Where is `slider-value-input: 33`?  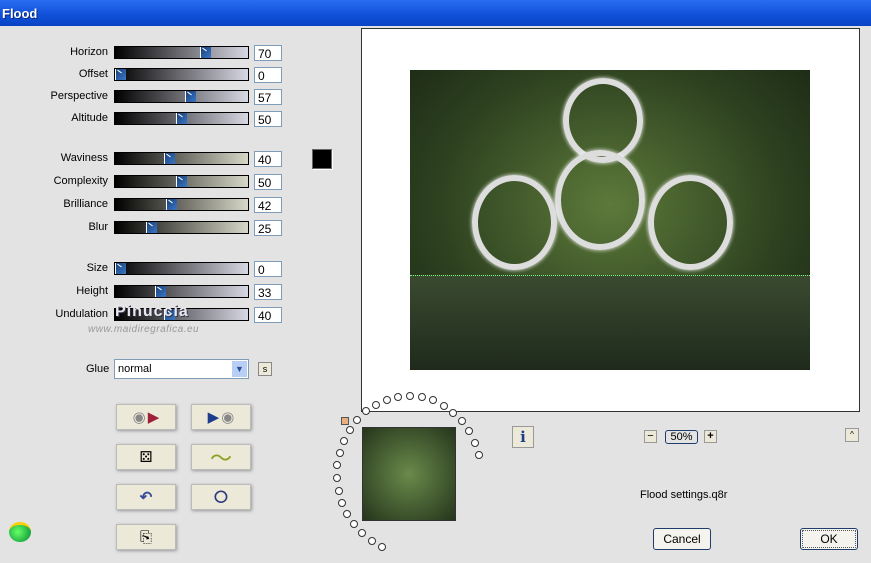 slider-value-input: 33 is located at coordinates (268, 292).